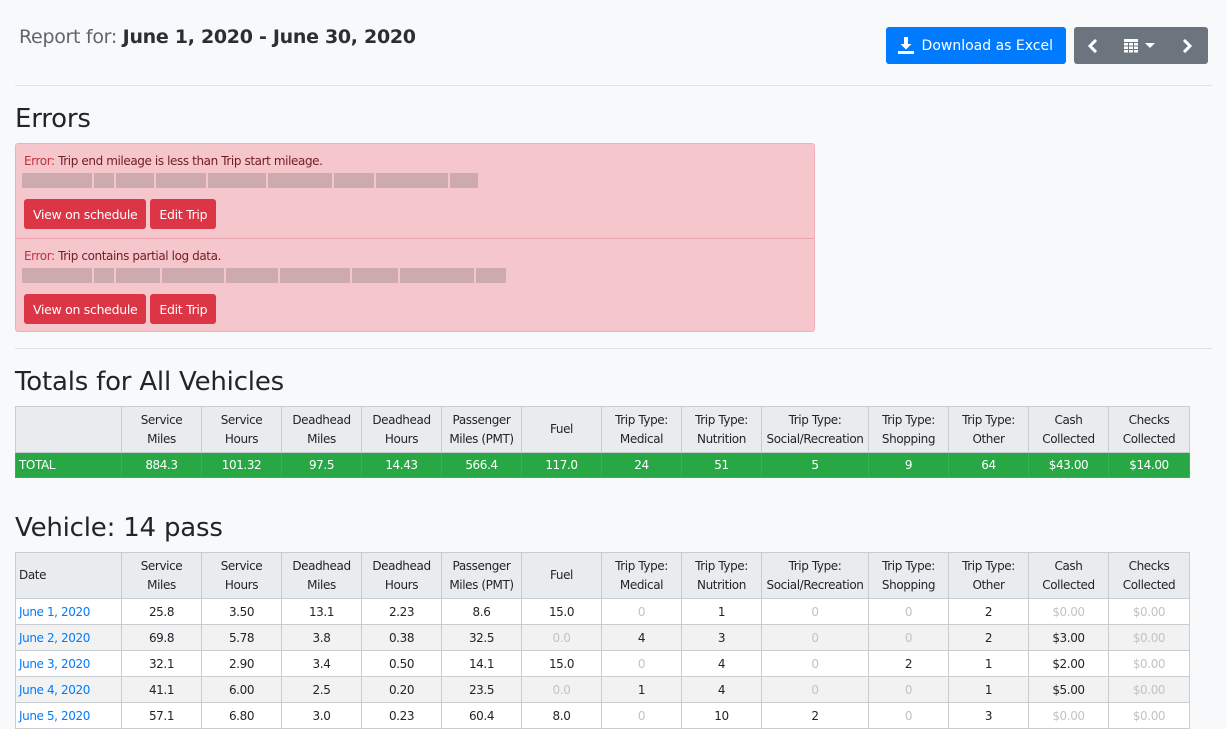 This screenshot has height=729, width=1227. I want to click on table-cell: 117.0, so click(561, 465).